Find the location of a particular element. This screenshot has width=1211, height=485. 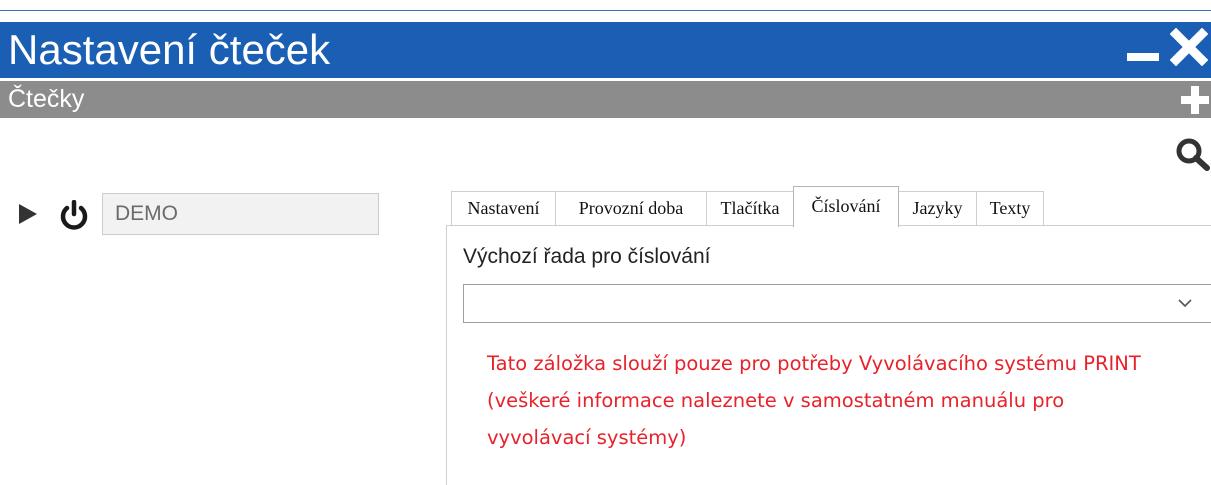

tab-tlacitka: Tlačítka is located at coordinates (750, 208).